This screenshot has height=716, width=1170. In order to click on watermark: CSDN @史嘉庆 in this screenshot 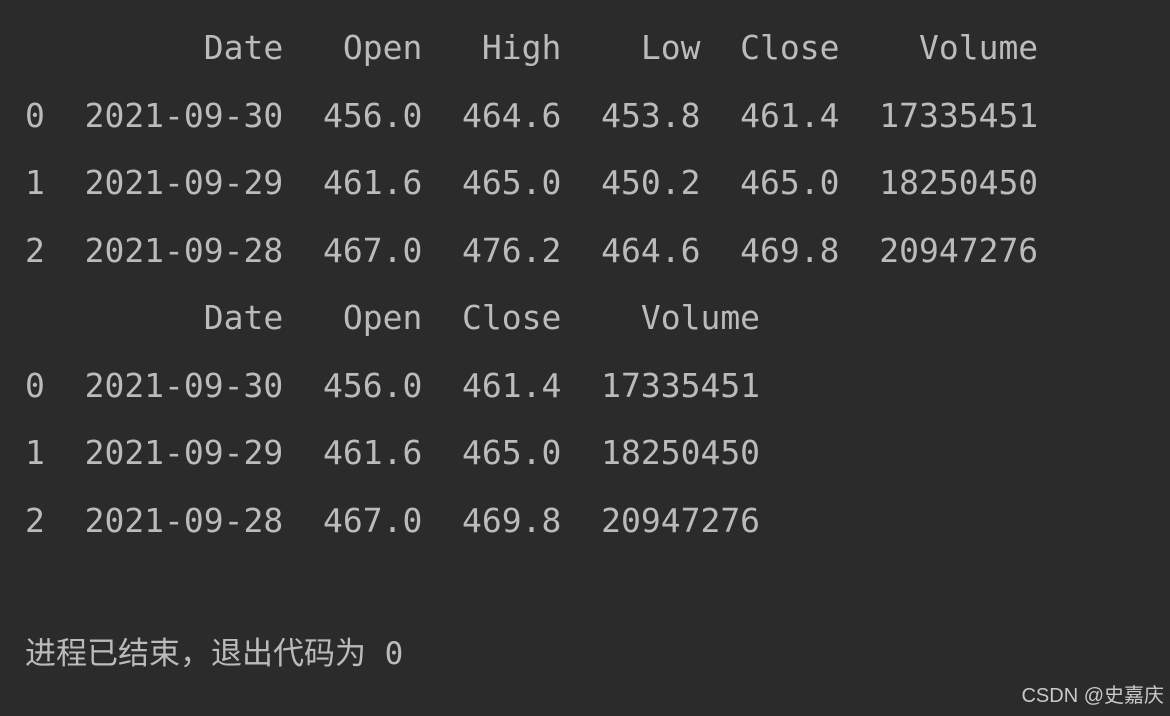, I will do `click(1092, 696)`.